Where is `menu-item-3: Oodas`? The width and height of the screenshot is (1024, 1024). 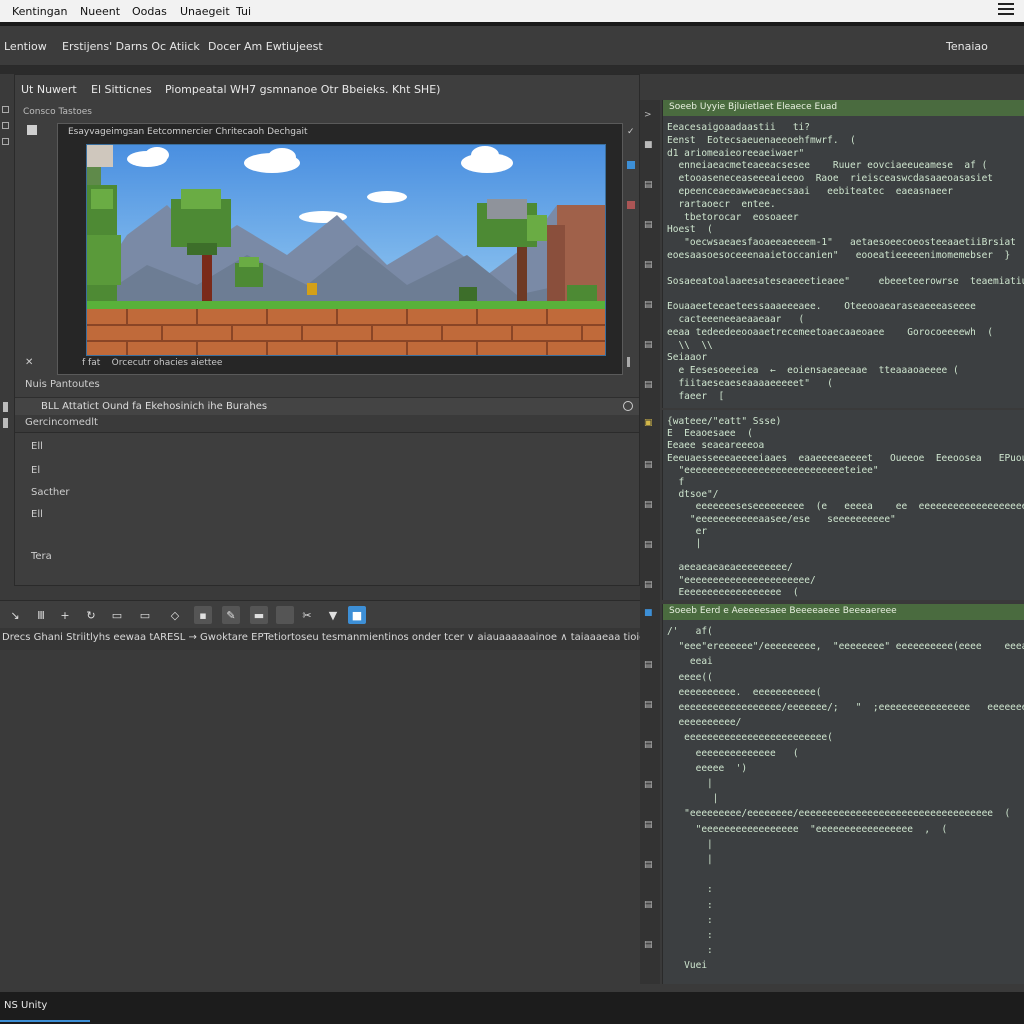 menu-item-3: Oodas is located at coordinates (146, 11).